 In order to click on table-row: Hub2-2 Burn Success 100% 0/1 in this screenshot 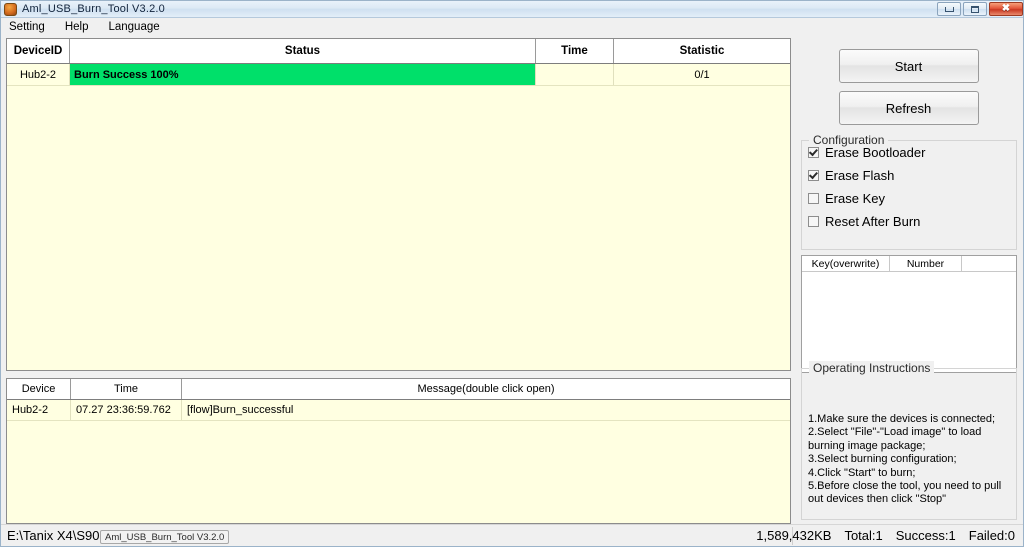, I will do `click(398, 75)`.